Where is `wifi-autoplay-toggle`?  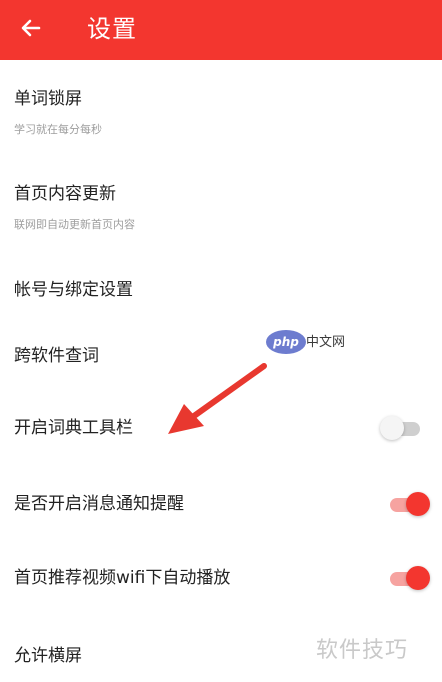
wifi-autoplay-toggle is located at coordinates (410, 578).